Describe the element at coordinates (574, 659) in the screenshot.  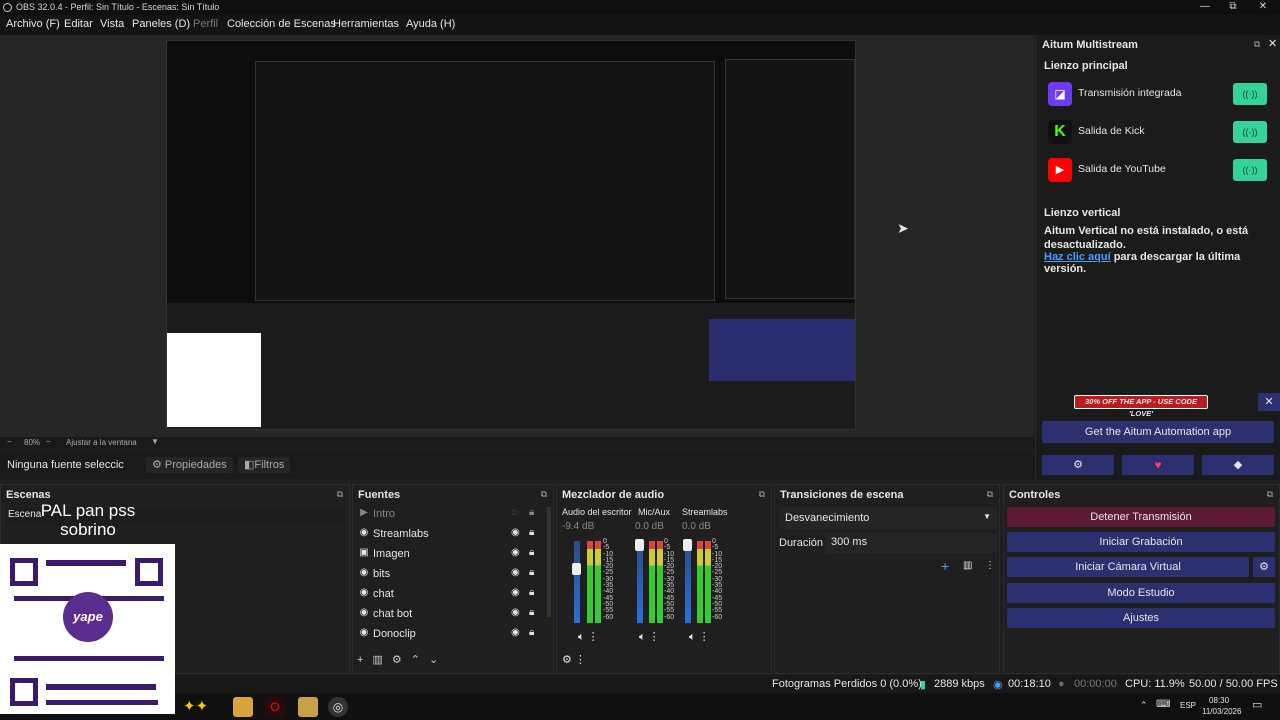
I see `mixer-settings-icon: ⚙ ⋮` at that location.